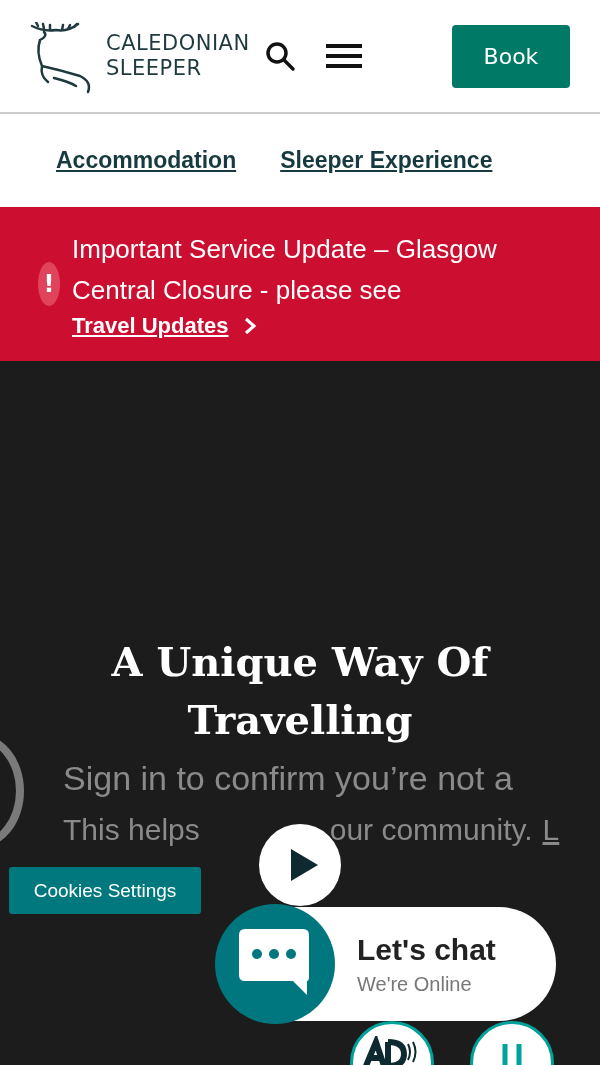  What do you see at coordinates (304, 865) in the screenshot?
I see `play-icon` at bounding box center [304, 865].